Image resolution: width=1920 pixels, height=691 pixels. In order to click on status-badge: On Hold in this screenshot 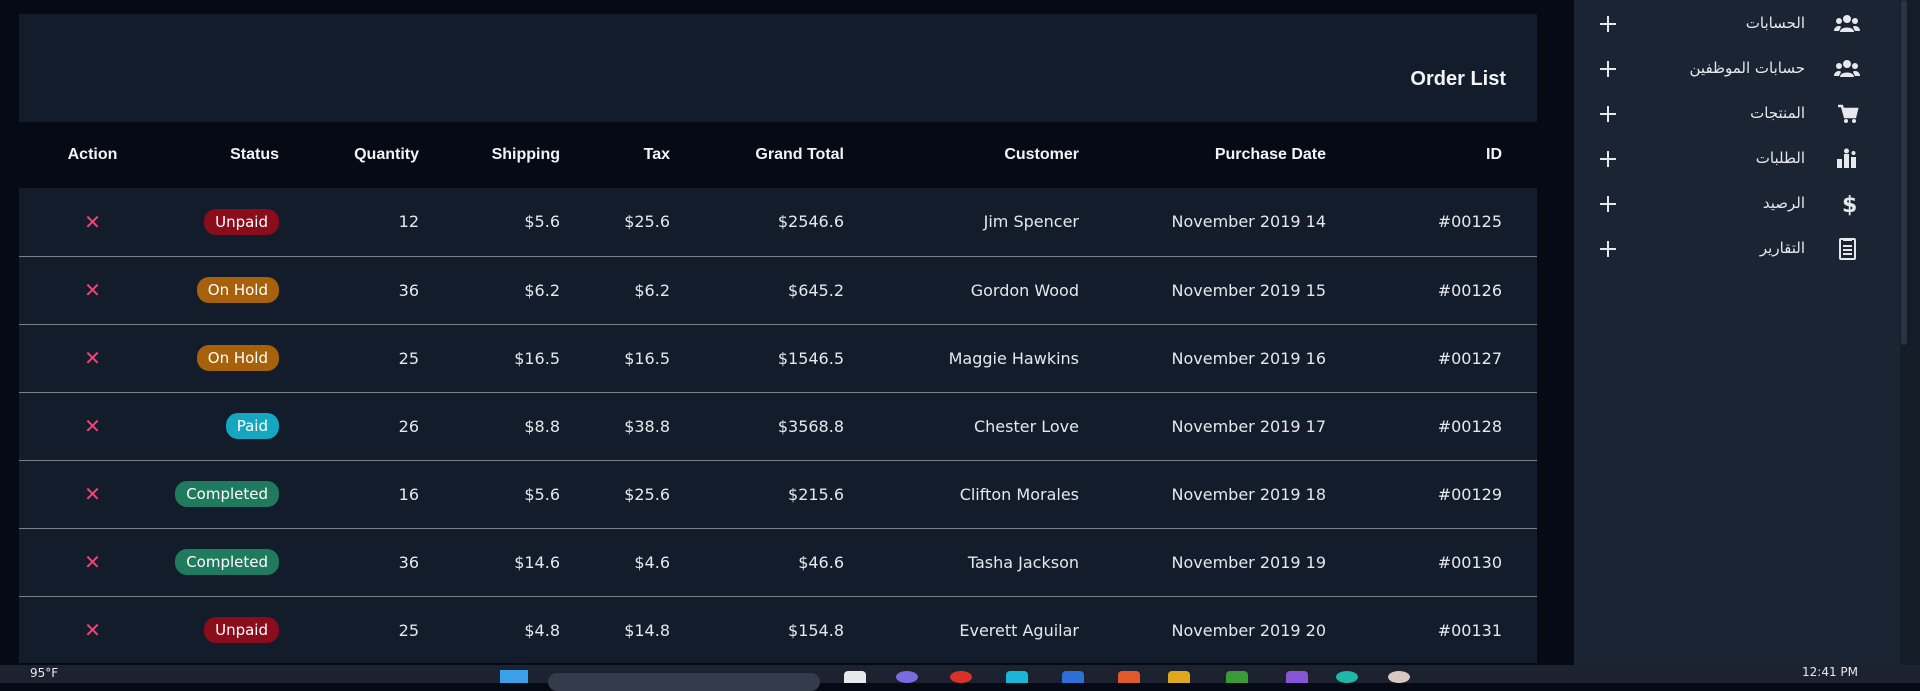, I will do `click(237, 358)`.